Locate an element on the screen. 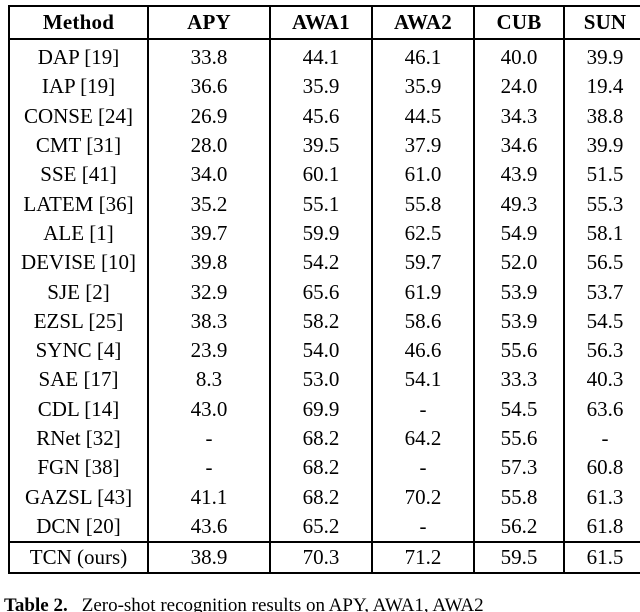 The image size is (640, 612). table-row: DCN [20] 43.6 65.2-56.2 61.8 is located at coordinates (324, 527).